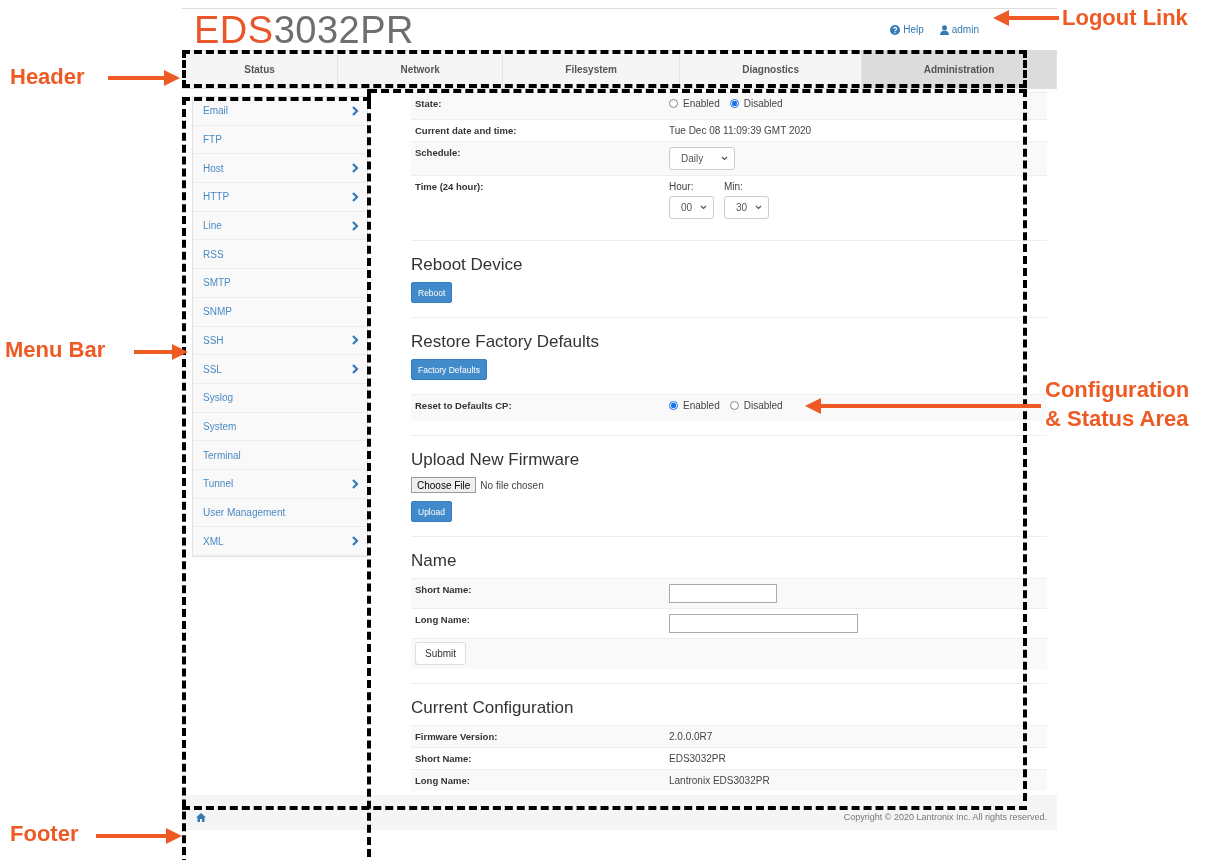 The width and height of the screenshot is (1226, 860). Describe the element at coordinates (280, 455) in the screenshot. I see `menu-item: Terminal` at that location.